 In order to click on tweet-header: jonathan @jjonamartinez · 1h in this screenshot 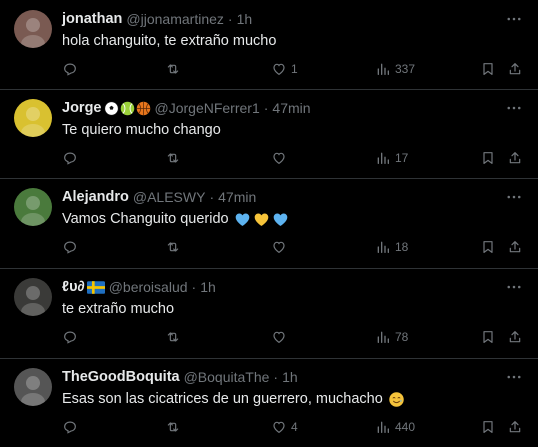, I will do `click(157, 19)`.